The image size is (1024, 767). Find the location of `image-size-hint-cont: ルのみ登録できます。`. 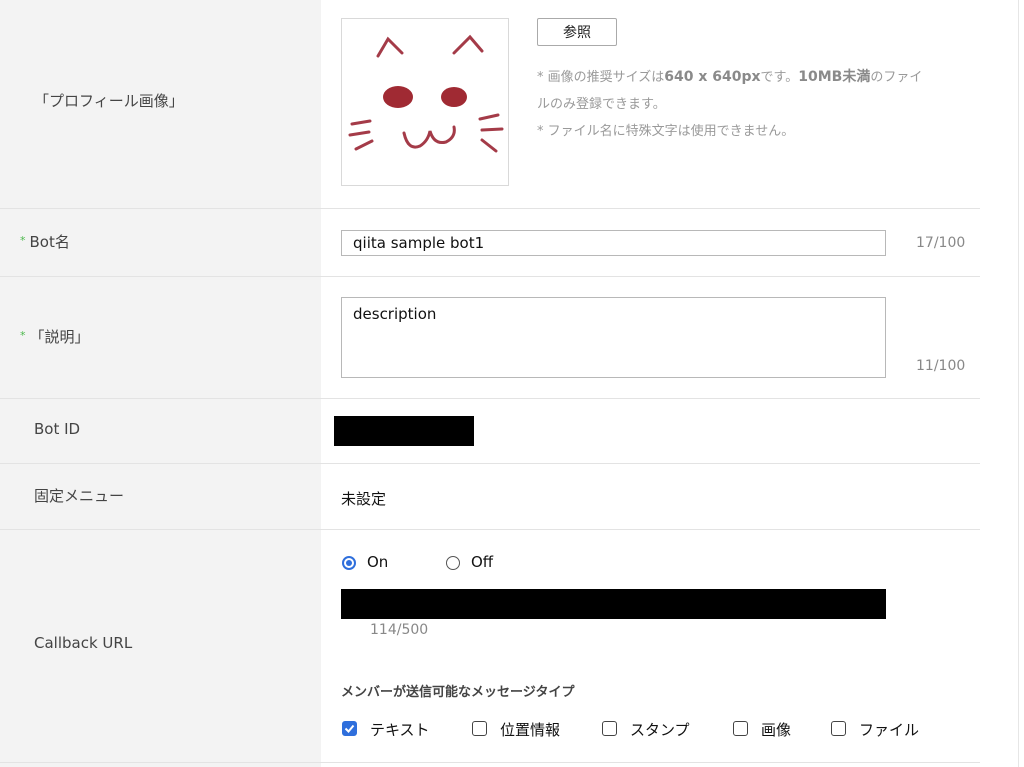

image-size-hint-cont: ルのみ登録できます。 is located at coordinates (601, 104).